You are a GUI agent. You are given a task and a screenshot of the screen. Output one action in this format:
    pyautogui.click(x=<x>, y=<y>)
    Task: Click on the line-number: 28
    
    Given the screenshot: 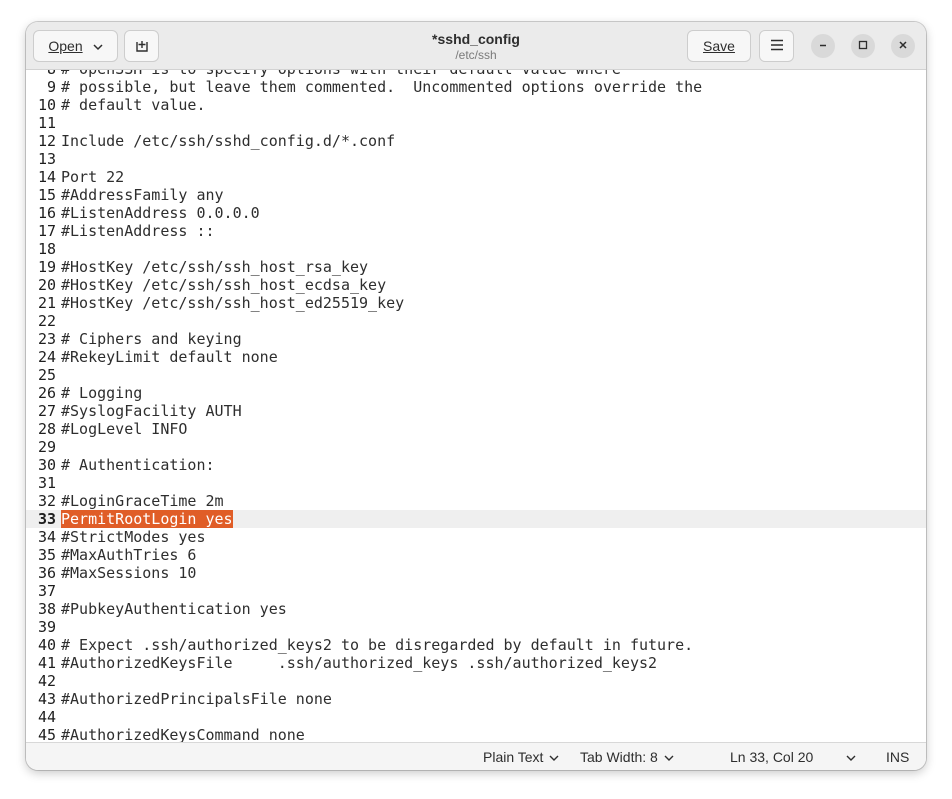 What is the action you would take?
    pyautogui.click(x=46, y=429)
    